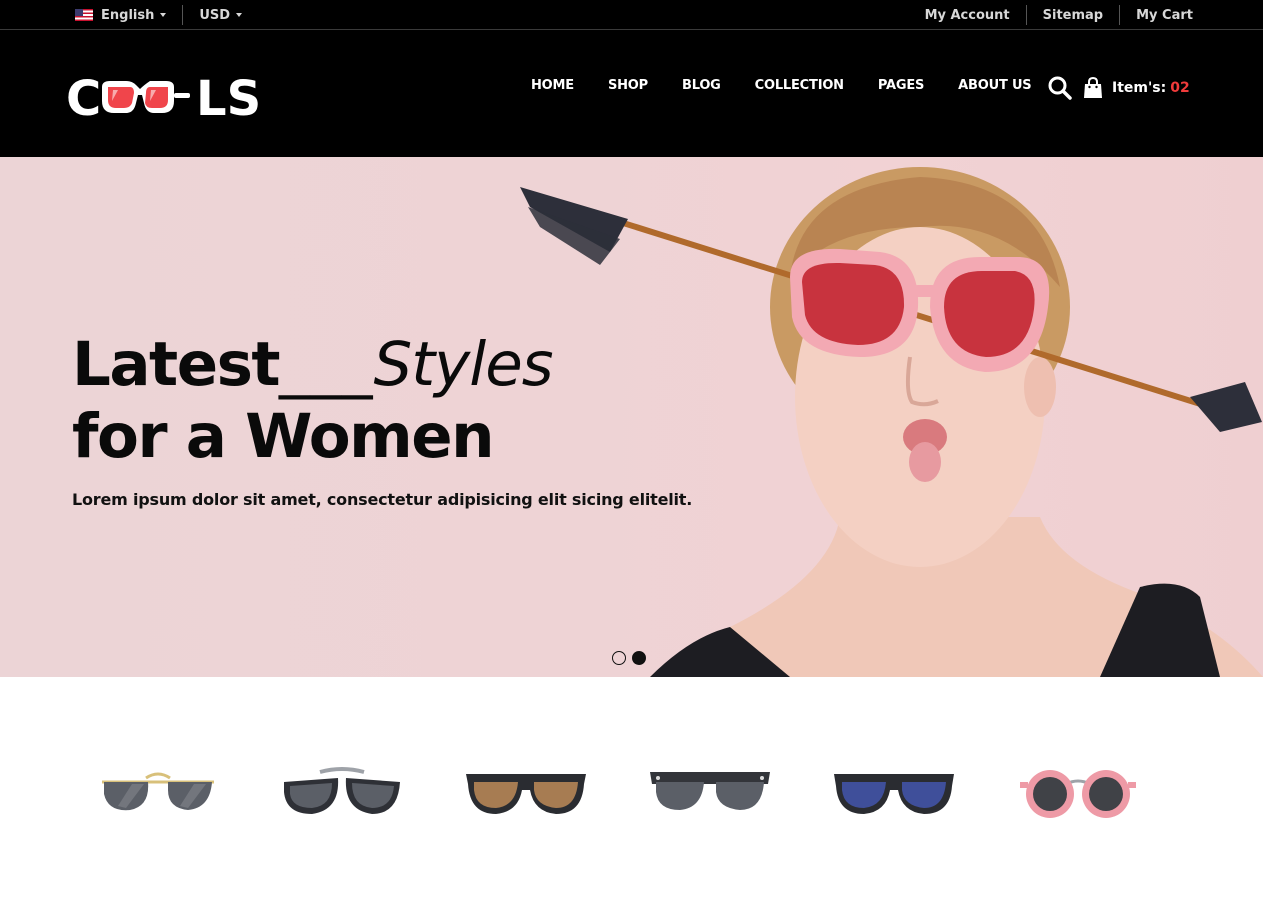 The height and width of the screenshot is (907, 1263). What do you see at coordinates (176, 364) in the screenshot?
I see `hero-title-word1: Latest` at bounding box center [176, 364].